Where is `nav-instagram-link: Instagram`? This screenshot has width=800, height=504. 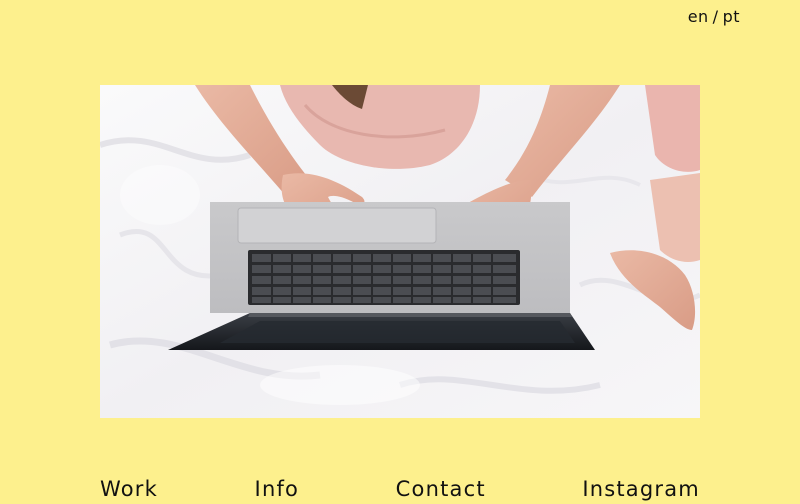
nav-instagram-link: Instagram is located at coordinates (641, 489).